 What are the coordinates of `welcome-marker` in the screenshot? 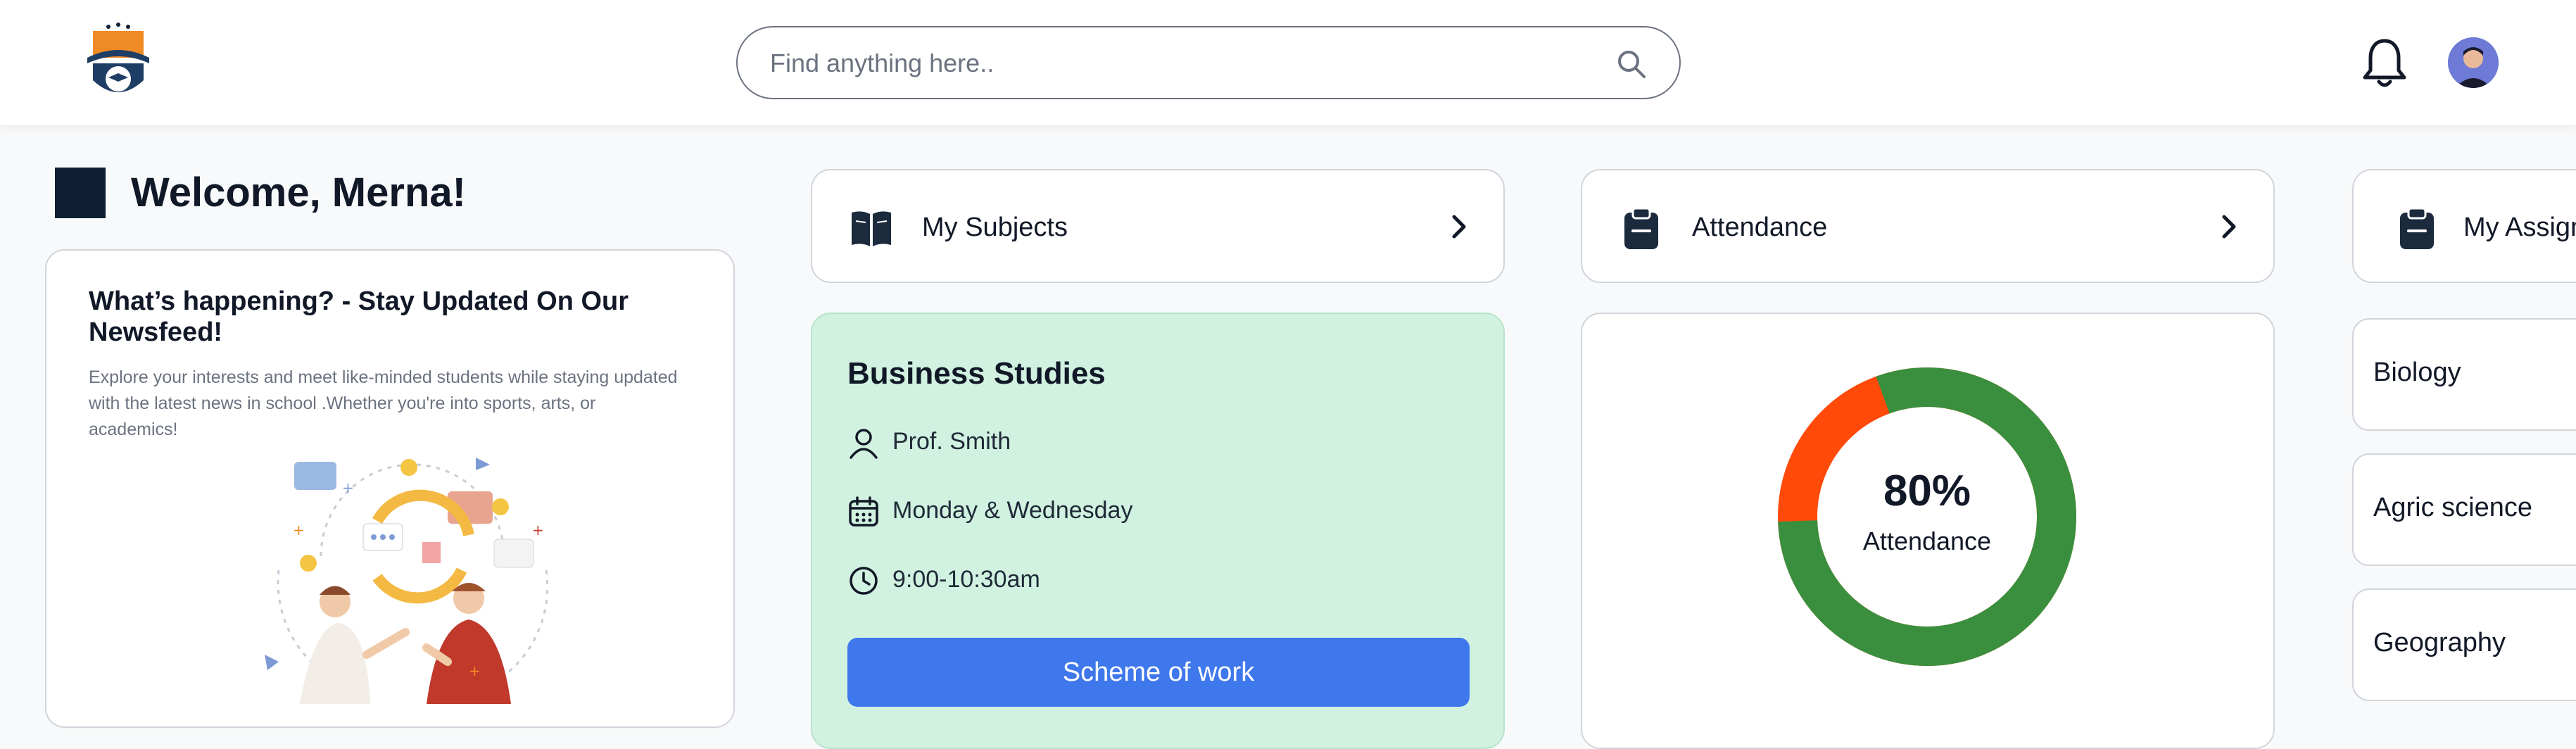 It's located at (80, 193).